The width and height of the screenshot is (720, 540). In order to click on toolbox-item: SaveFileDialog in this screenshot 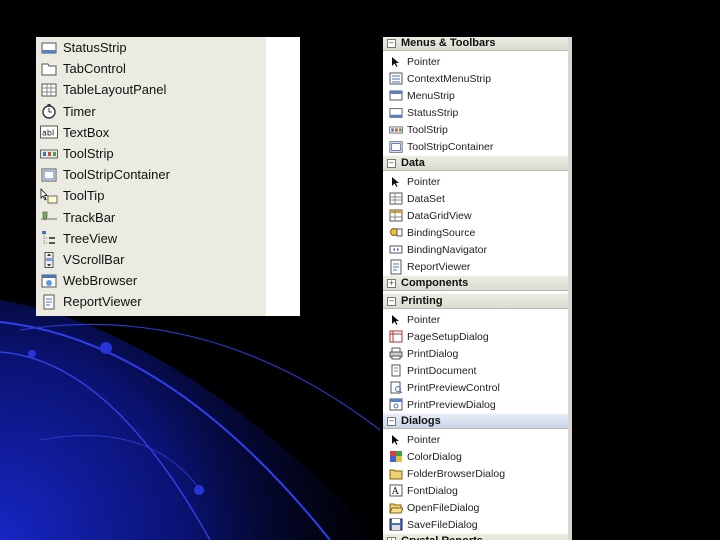, I will do `click(475, 524)`.